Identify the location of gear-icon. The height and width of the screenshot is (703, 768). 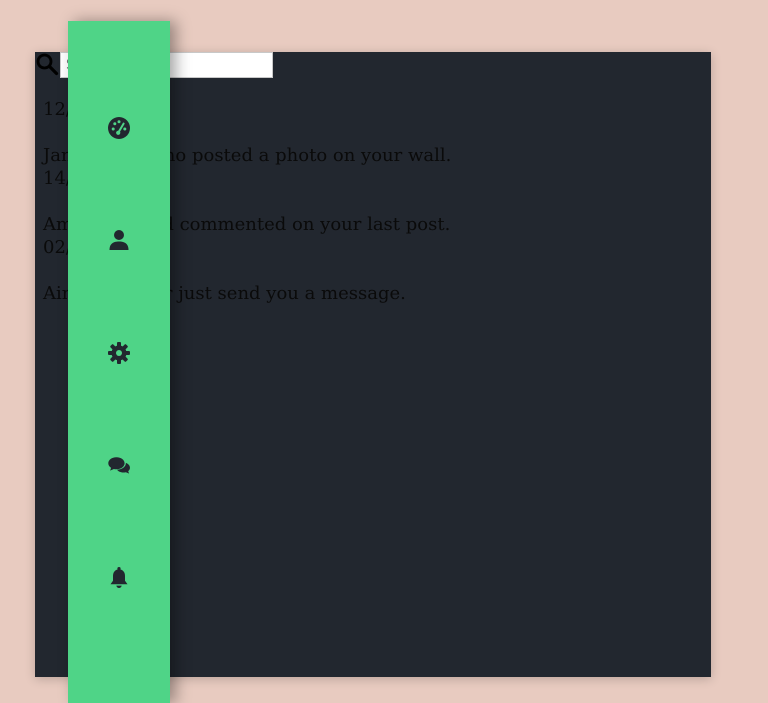
(119, 353).